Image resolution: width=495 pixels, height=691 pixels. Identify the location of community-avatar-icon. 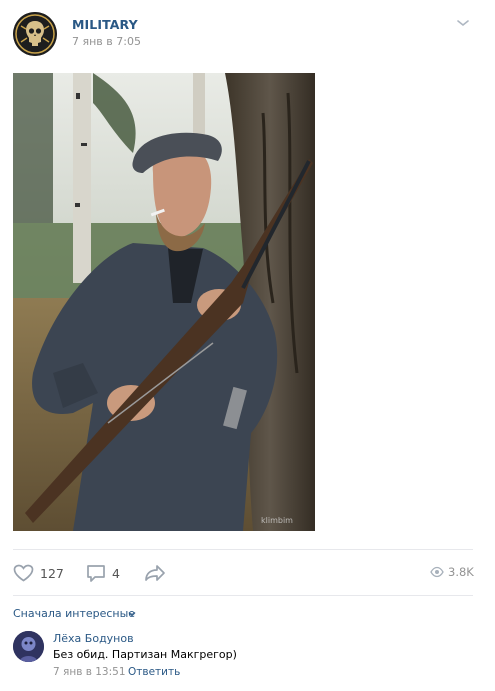
(35, 34).